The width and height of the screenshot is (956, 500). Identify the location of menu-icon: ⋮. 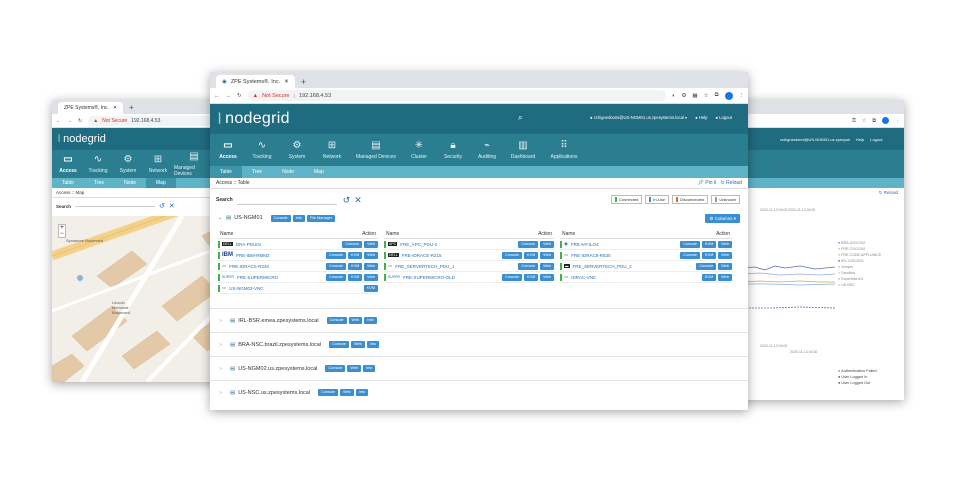
(897, 121).